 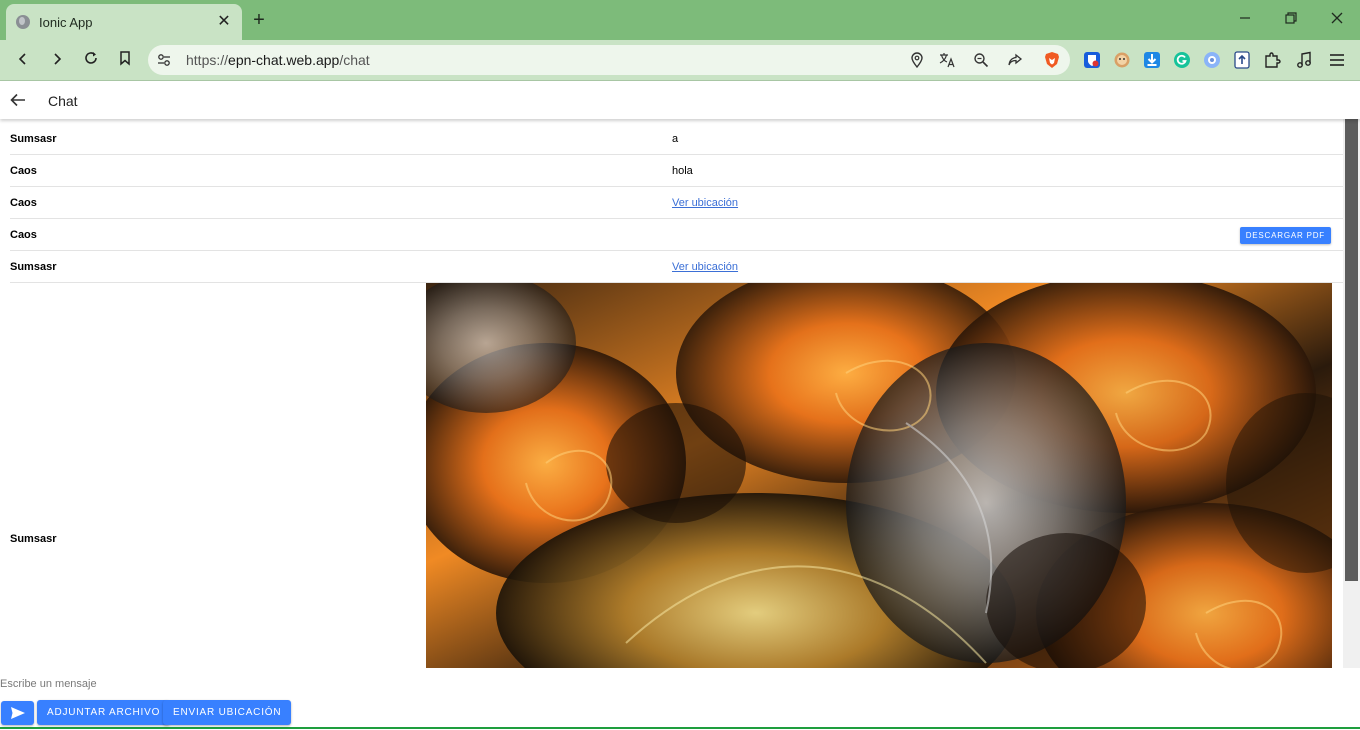 What do you see at coordinates (23, 22) in the screenshot?
I see `globe-icon` at bounding box center [23, 22].